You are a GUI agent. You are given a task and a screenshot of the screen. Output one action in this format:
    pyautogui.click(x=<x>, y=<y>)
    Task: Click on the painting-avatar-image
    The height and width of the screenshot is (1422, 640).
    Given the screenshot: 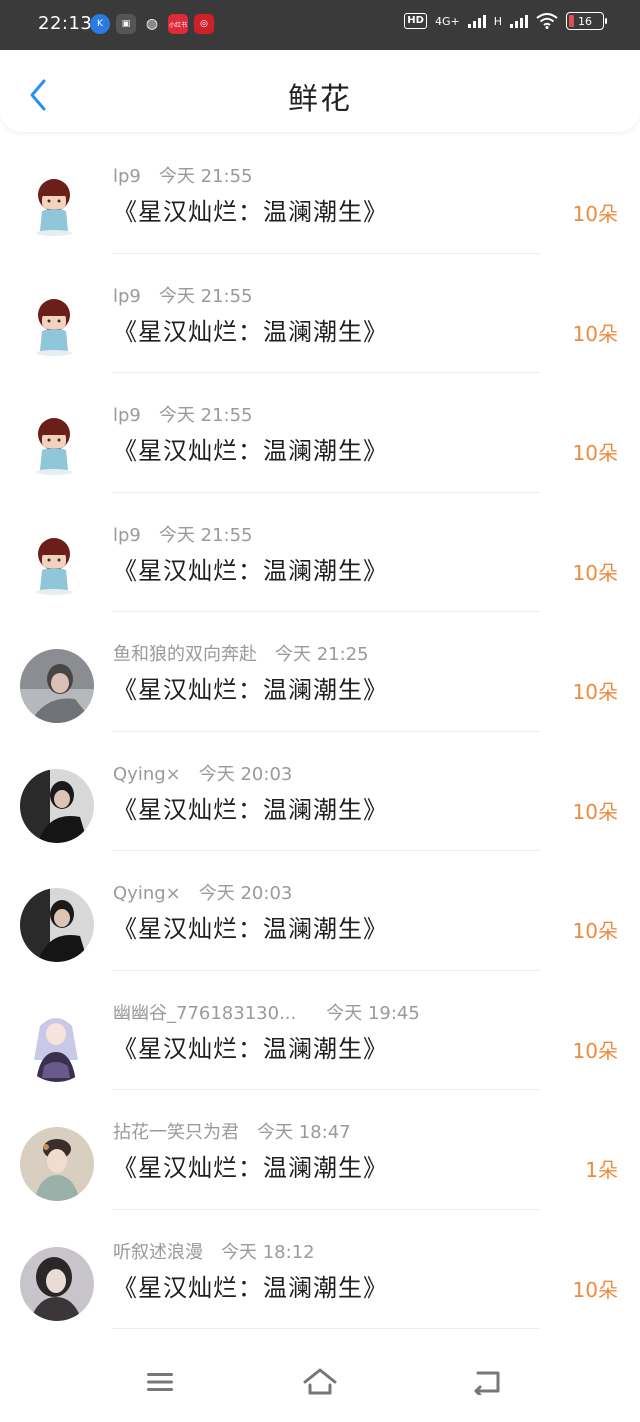 What is the action you would take?
    pyautogui.click(x=57, y=1164)
    